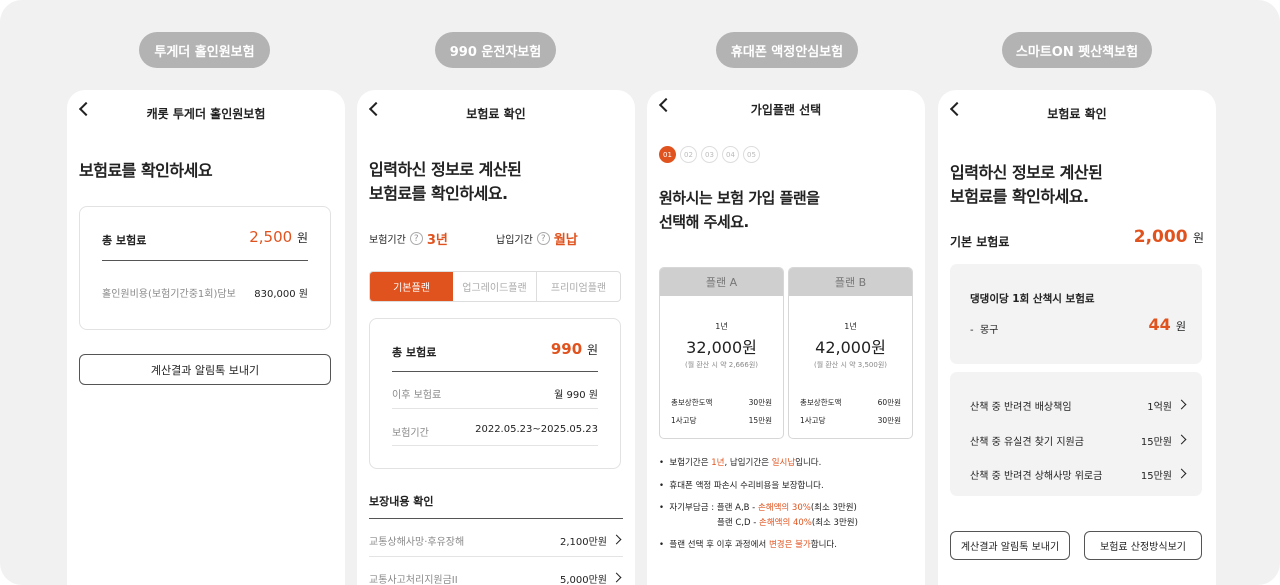 This screenshot has height=585, width=1280. Describe the element at coordinates (410, 433) in the screenshot. I see `term-label: 보험기간` at that location.